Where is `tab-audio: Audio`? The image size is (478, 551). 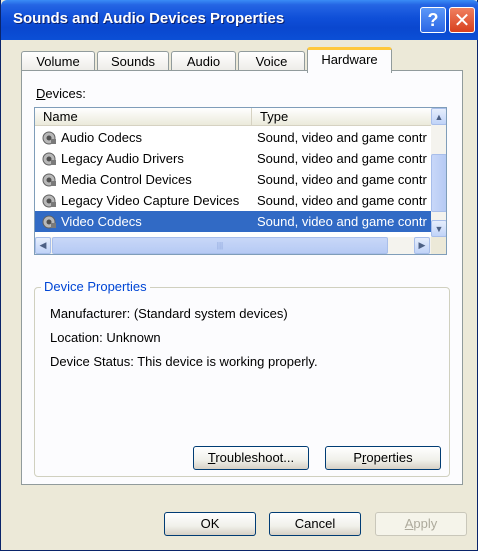
tab-audio: Audio is located at coordinates (203, 61).